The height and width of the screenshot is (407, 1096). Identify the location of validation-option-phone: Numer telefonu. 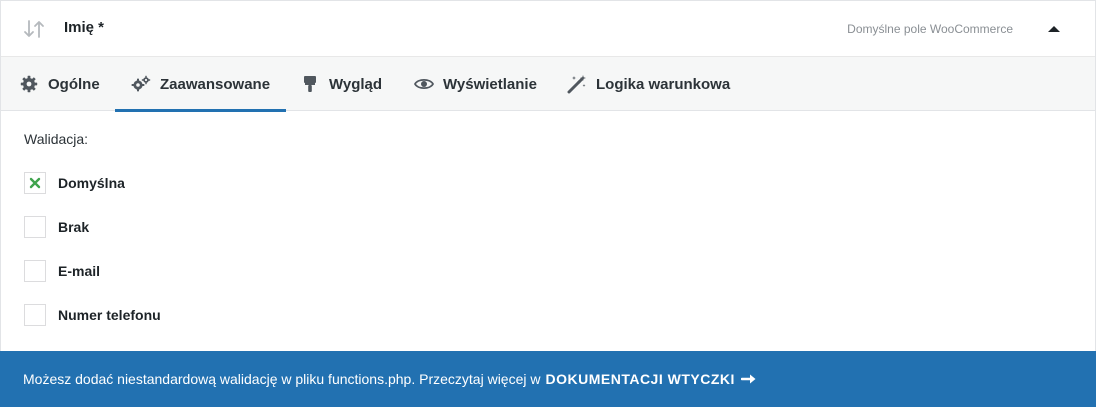
(92, 315).